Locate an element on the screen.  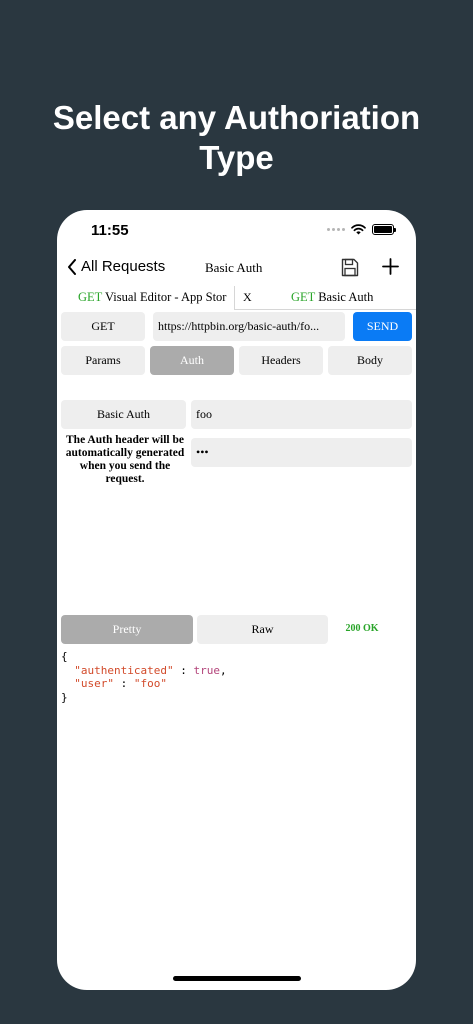
battery-icon is located at coordinates (384, 229).